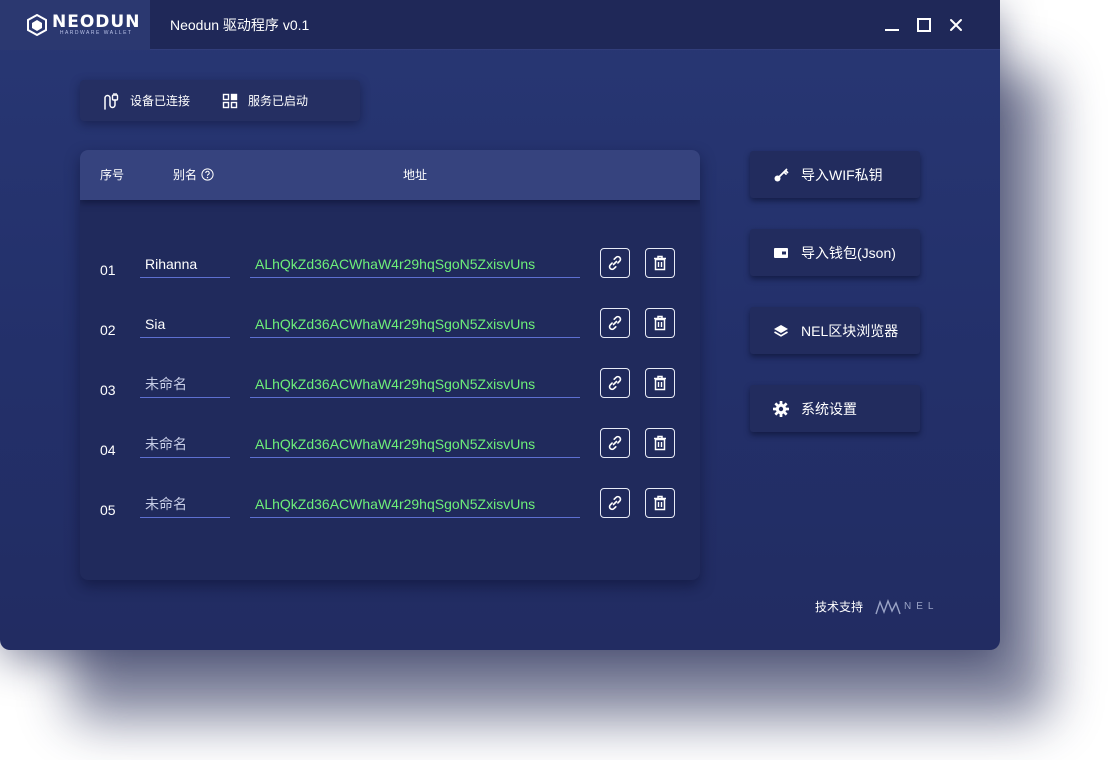 This screenshot has height=760, width=1110. Describe the element at coordinates (415, 175) in the screenshot. I see `header-address: 地址` at that location.